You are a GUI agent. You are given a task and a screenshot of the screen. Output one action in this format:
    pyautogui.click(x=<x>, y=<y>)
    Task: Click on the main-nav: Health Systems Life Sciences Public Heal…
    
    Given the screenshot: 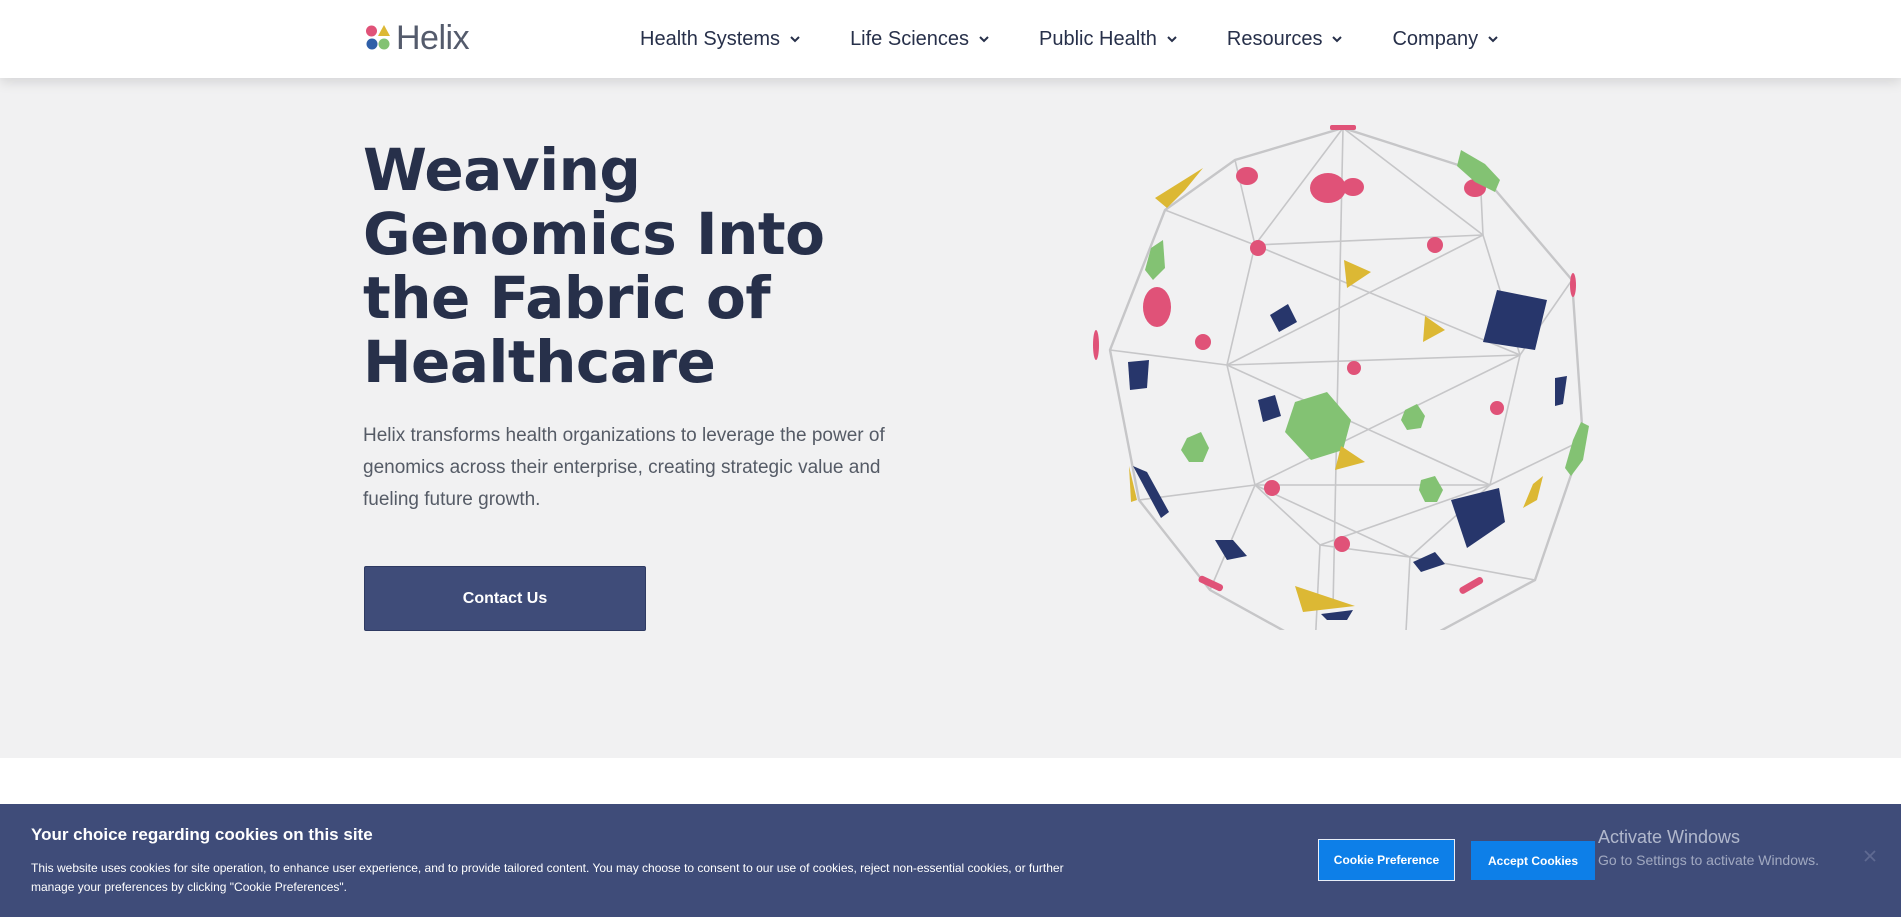 What is the action you would take?
    pyautogui.click(x=1069, y=39)
    